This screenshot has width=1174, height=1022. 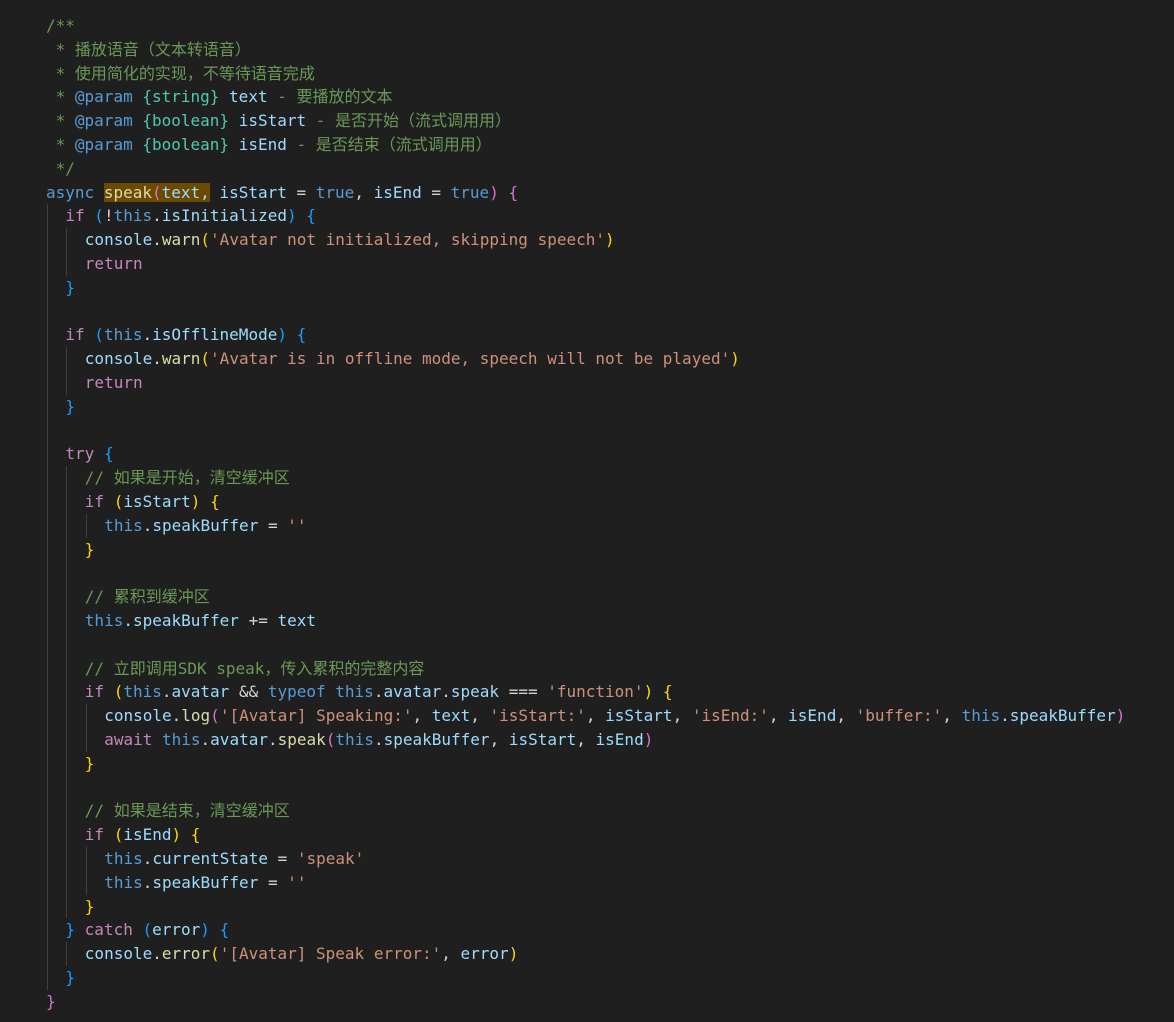 I want to click on code-token: error, so click(x=176, y=930).